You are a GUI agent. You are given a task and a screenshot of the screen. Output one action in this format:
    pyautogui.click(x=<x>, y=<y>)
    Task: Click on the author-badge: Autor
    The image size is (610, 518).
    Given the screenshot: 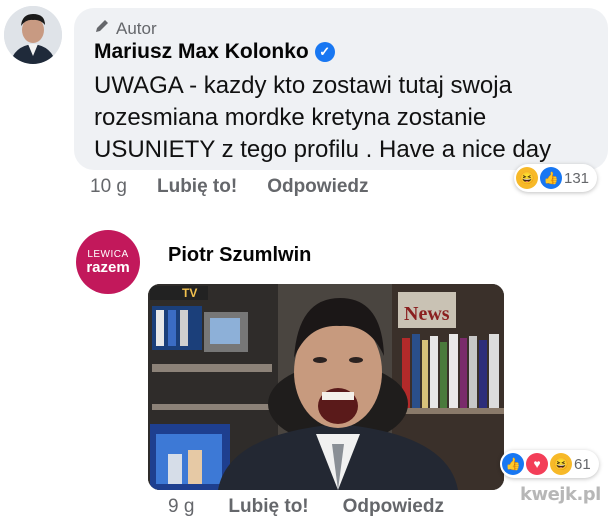 What is the action you would take?
    pyautogui.click(x=125, y=28)
    